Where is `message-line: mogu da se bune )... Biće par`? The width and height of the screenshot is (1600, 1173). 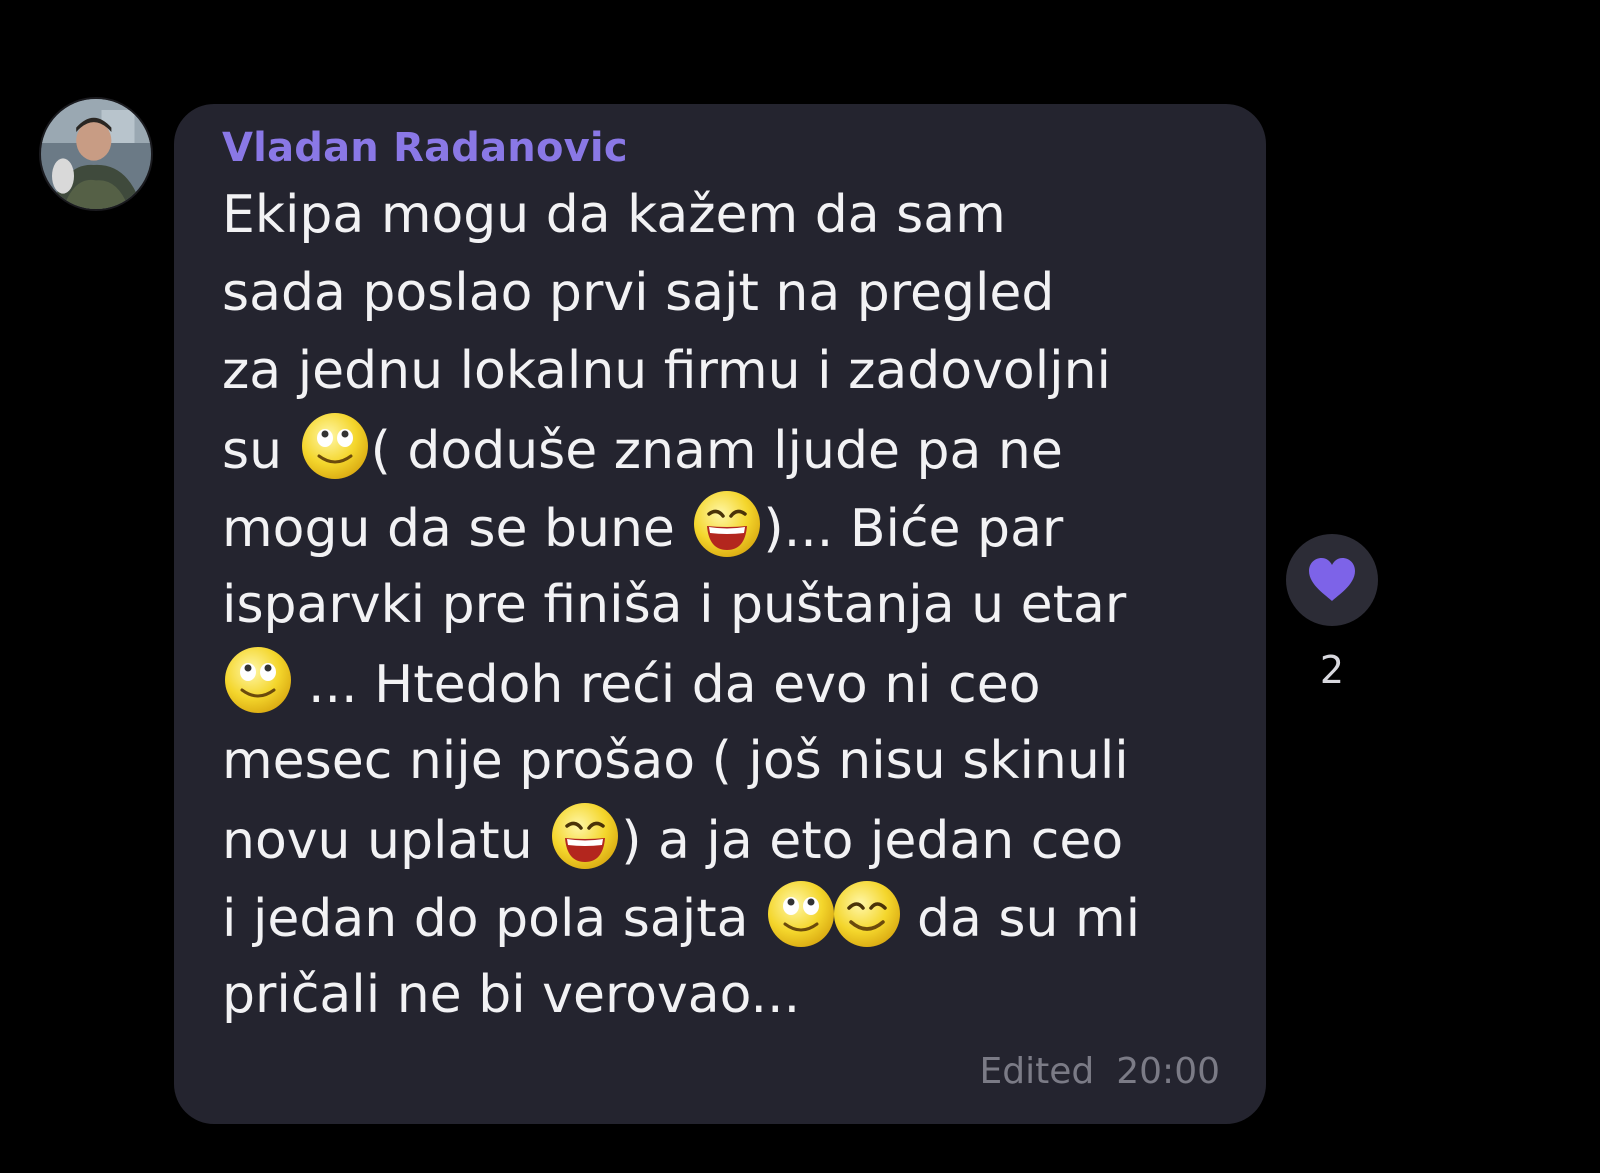 message-line: mogu da se bune )... Biće par is located at coordinates (724, 527).